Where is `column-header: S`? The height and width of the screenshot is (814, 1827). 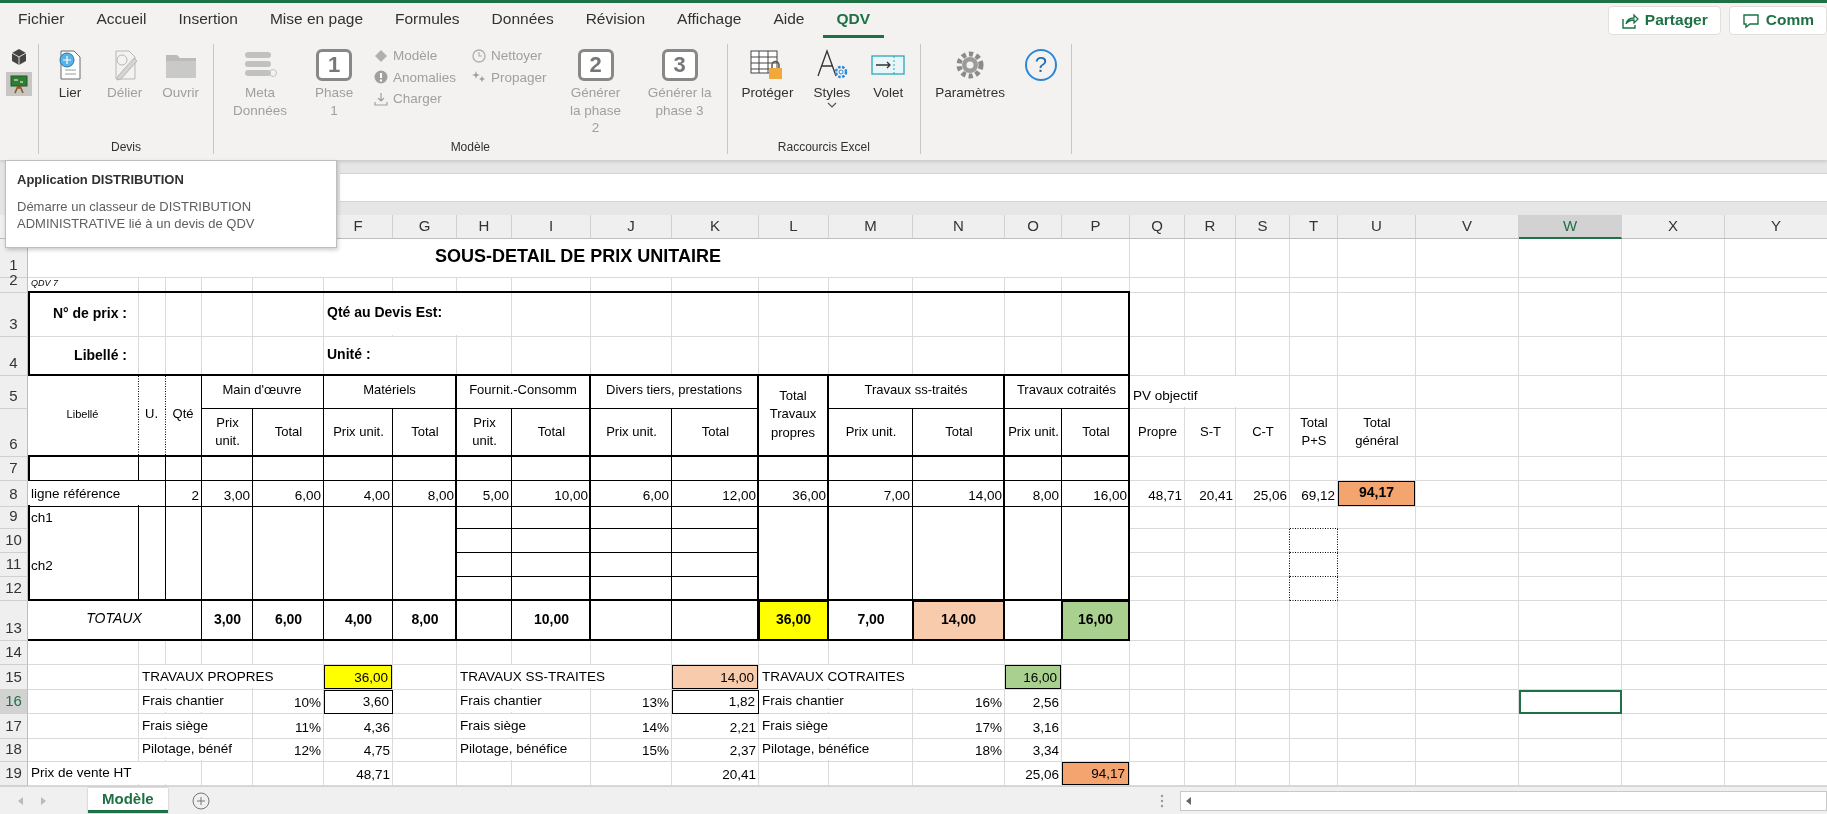 column-header: S is located at coordinates (1263, 227).